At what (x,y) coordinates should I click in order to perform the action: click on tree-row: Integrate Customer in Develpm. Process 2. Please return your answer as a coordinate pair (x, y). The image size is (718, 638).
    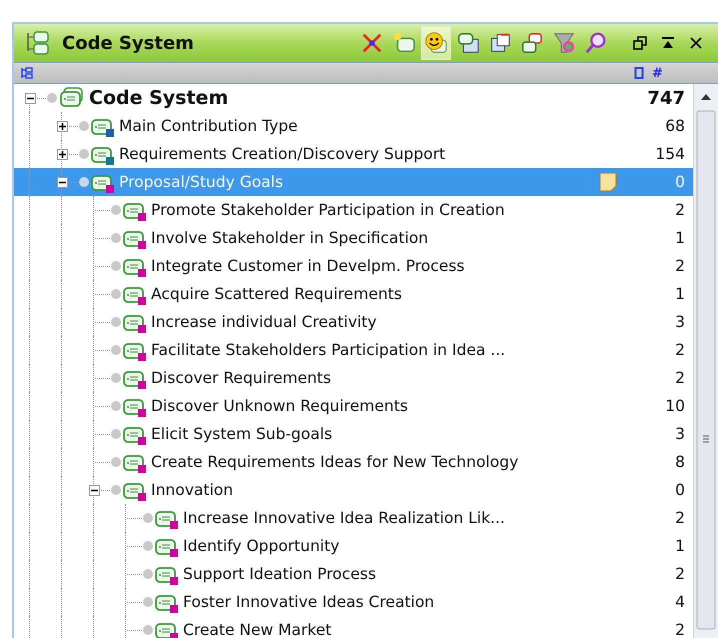
    Looking at the image, I should click on (353, 266).